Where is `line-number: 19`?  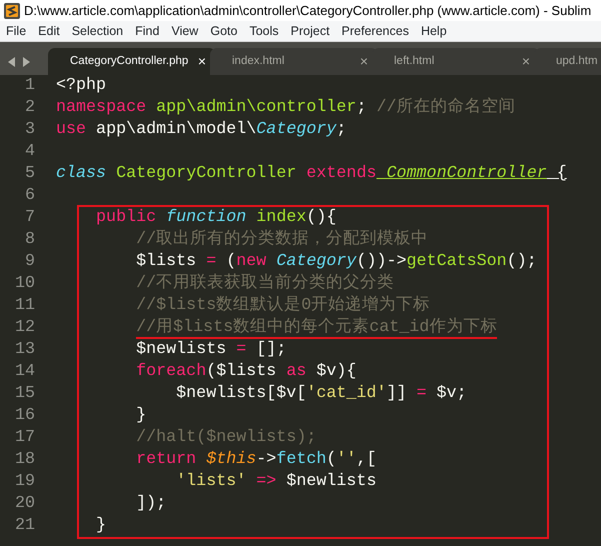 line-number: 19 is located at coordinates (24, 482).